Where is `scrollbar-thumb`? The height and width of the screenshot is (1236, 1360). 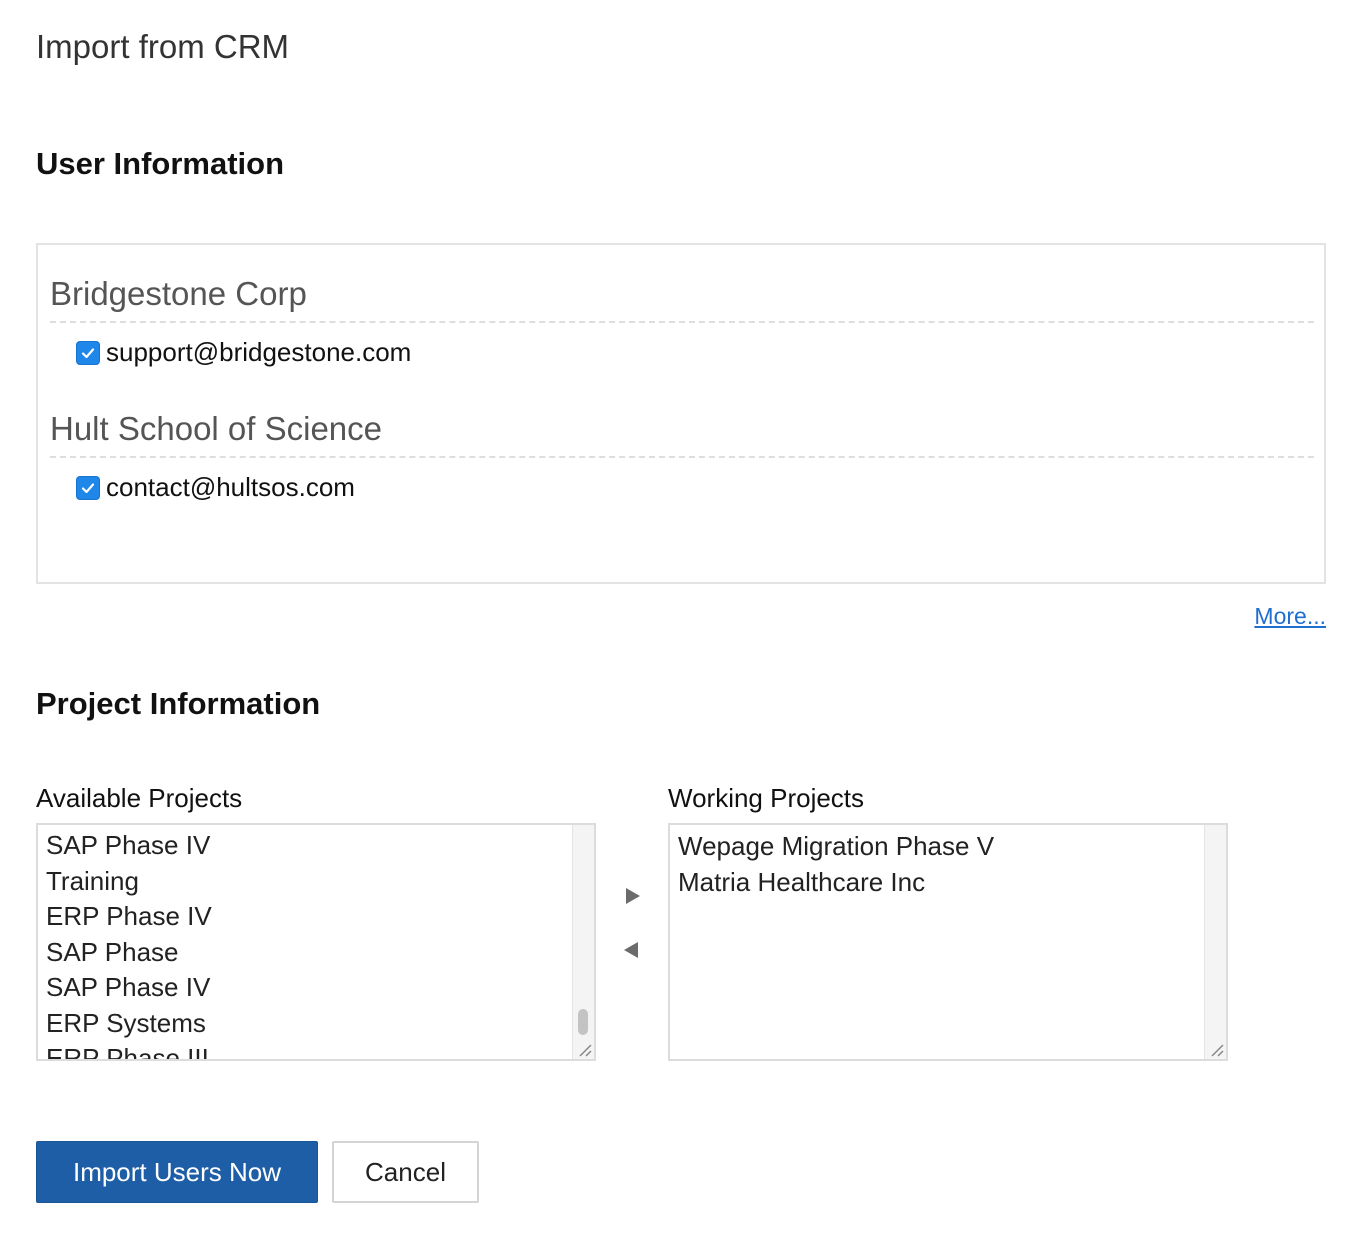 scrollbar-thumb is located at coordinates (583, 1022).